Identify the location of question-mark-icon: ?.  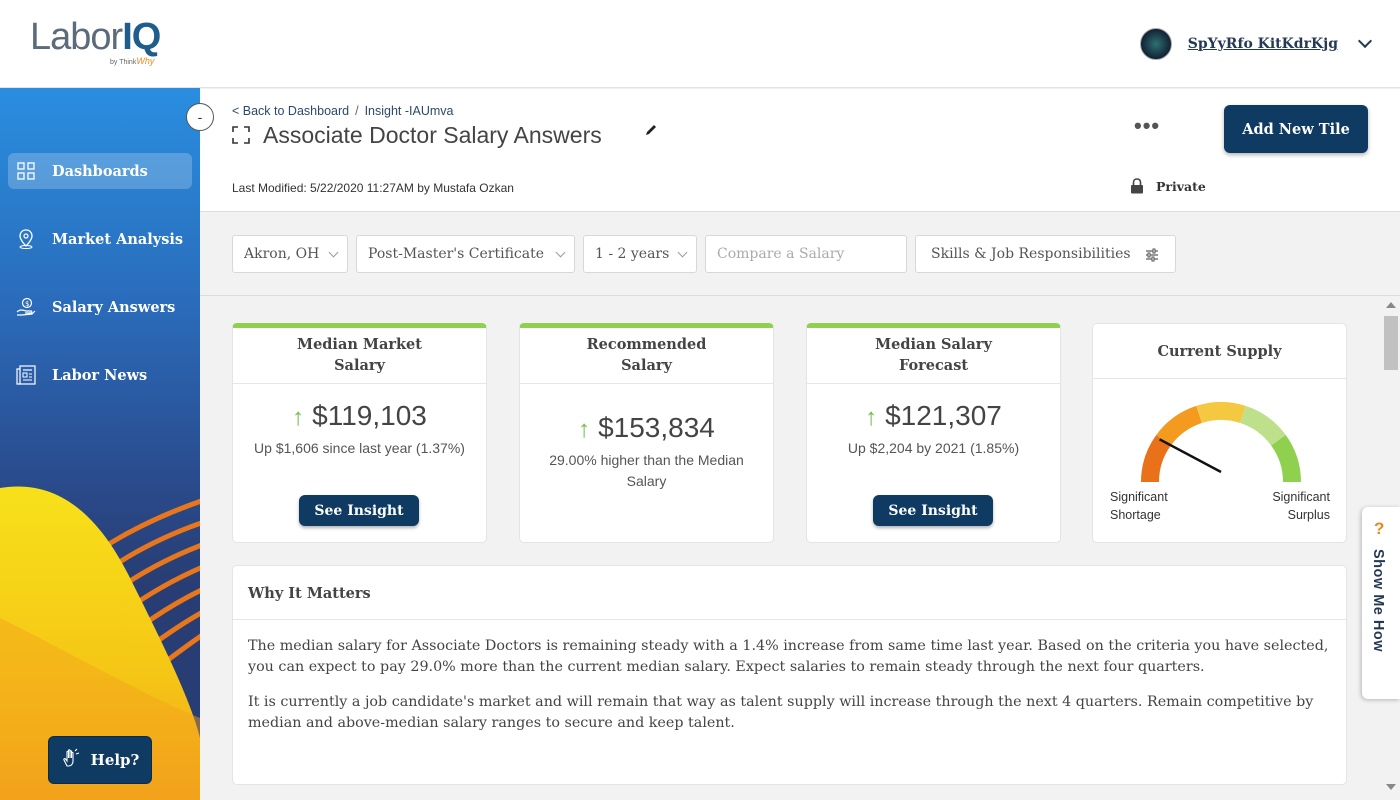
(1379, 528).